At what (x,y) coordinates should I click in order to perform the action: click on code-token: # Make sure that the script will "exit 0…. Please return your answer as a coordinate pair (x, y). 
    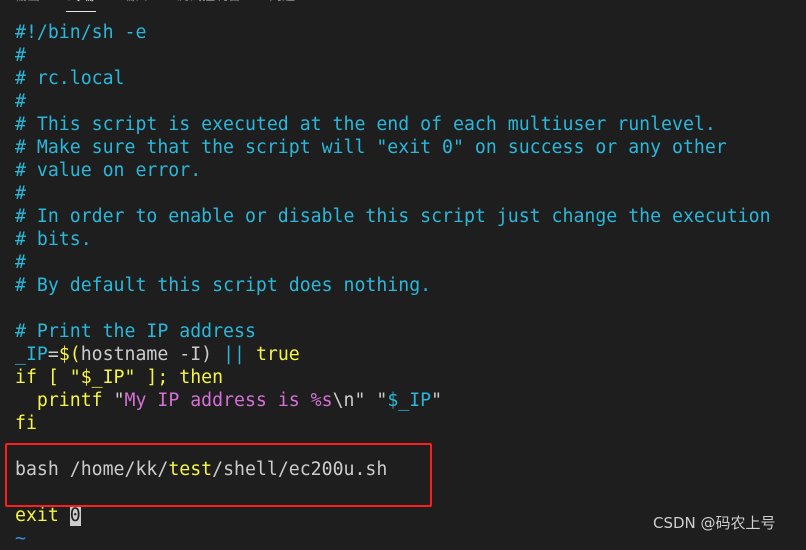
    Looking at the image, I should click on (371, 147).